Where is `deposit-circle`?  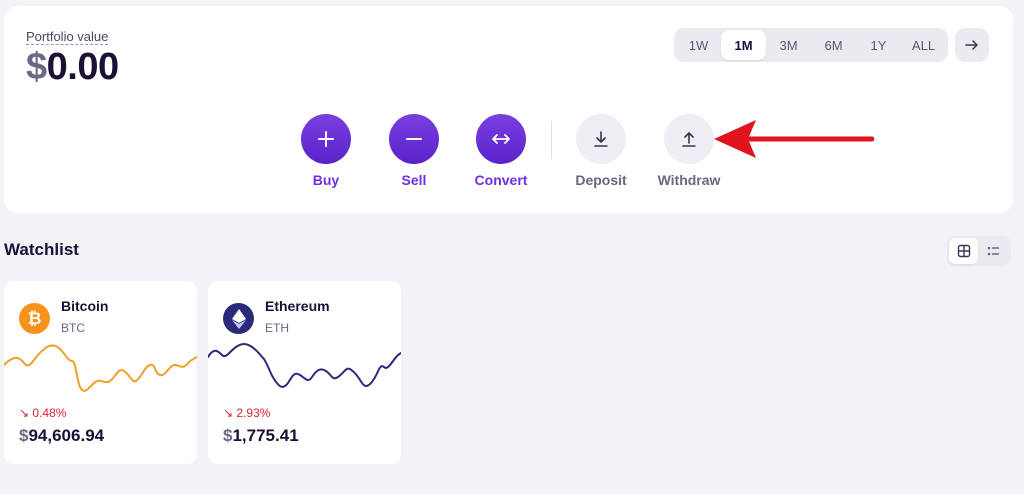 deposit-circle is located at coordinates (601, 139).